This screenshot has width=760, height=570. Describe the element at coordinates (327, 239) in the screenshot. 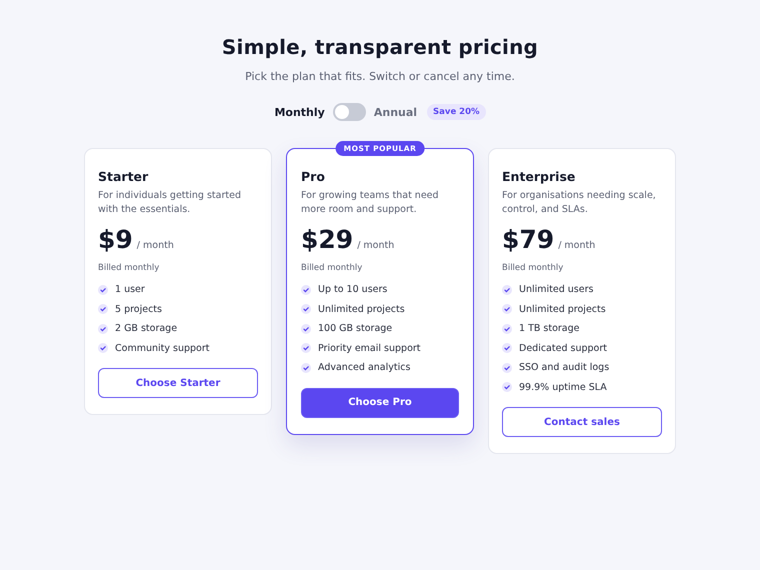

I see `plan-price: $29` at that location.